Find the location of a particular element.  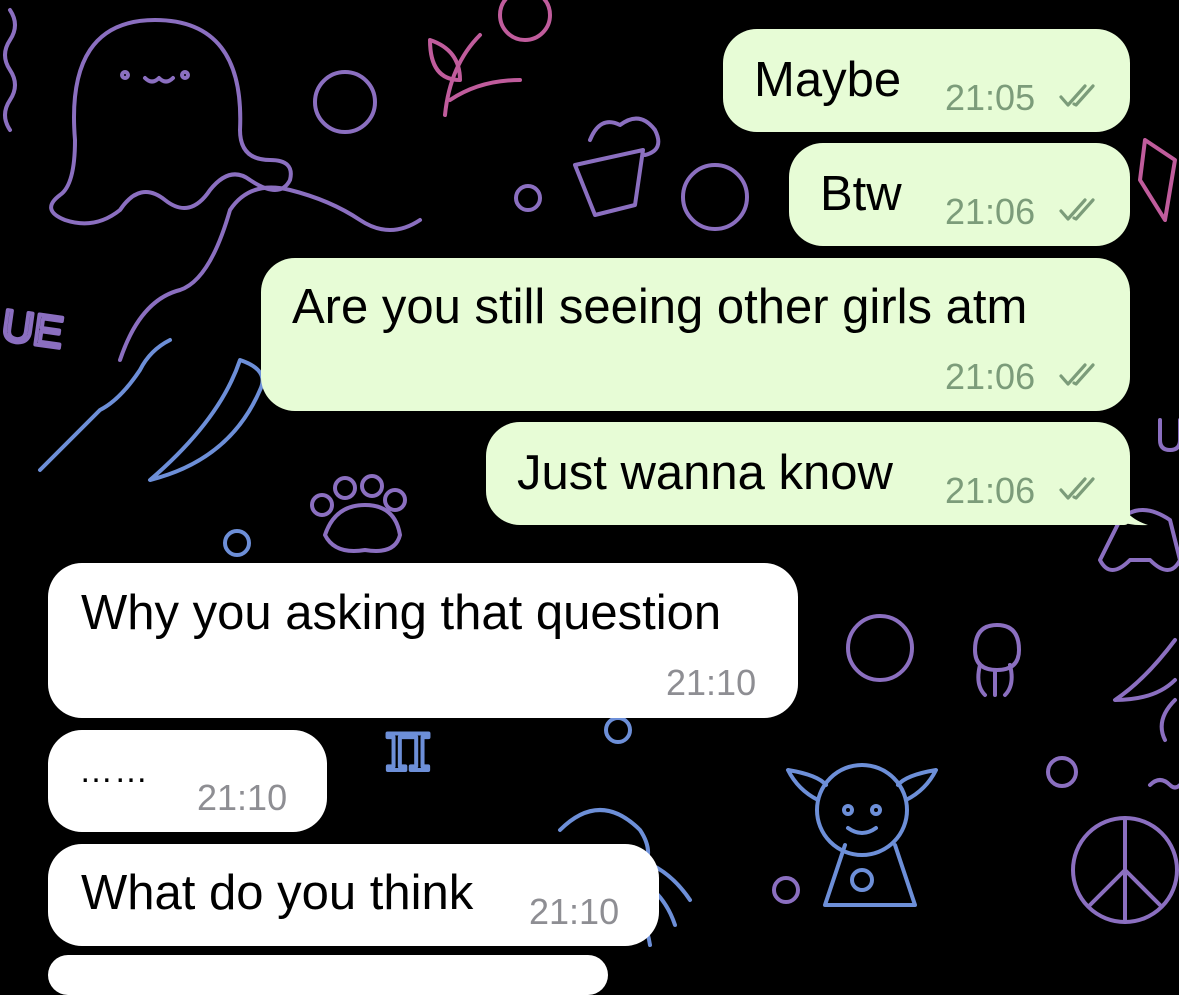

flower-doodle is located at coordinates (490, 58).